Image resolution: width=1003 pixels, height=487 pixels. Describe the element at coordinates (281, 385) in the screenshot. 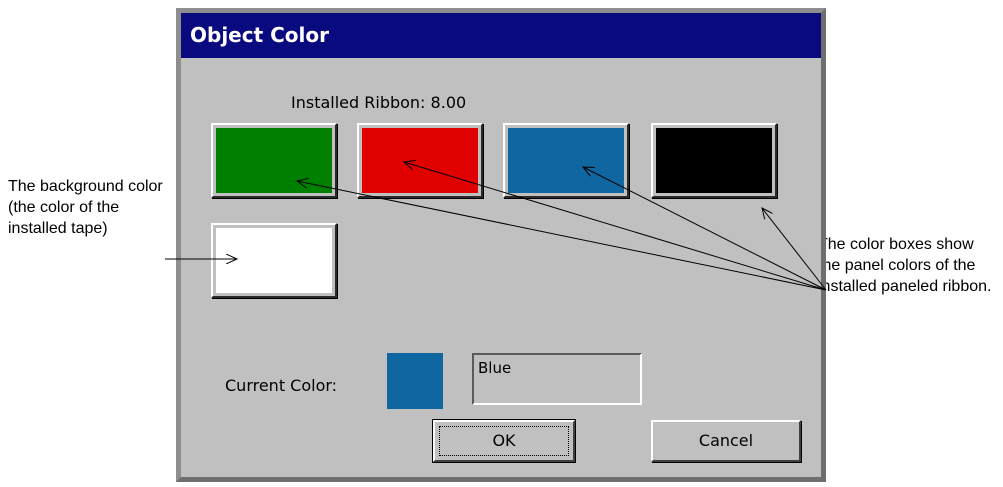

I see `current-color-label: Current Color:` at that location.